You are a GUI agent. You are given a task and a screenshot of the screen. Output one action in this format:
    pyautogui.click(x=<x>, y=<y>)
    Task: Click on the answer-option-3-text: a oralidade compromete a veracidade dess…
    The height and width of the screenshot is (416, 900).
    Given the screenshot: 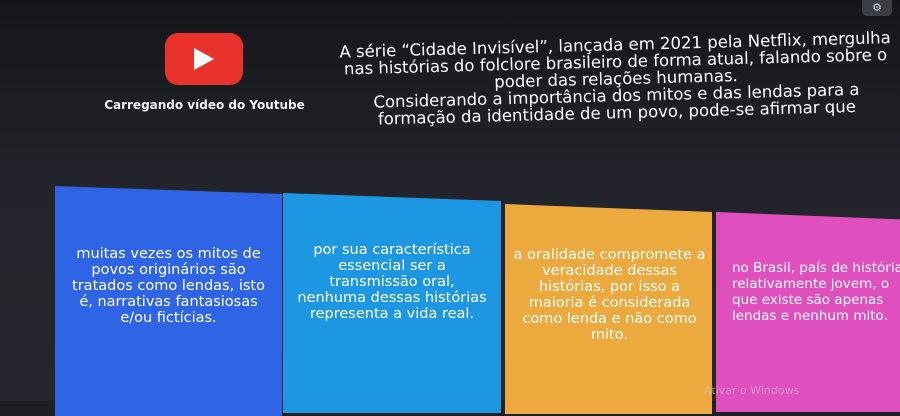 What is the action you would take?
    pyautogui.click(x=609, y=295)
    